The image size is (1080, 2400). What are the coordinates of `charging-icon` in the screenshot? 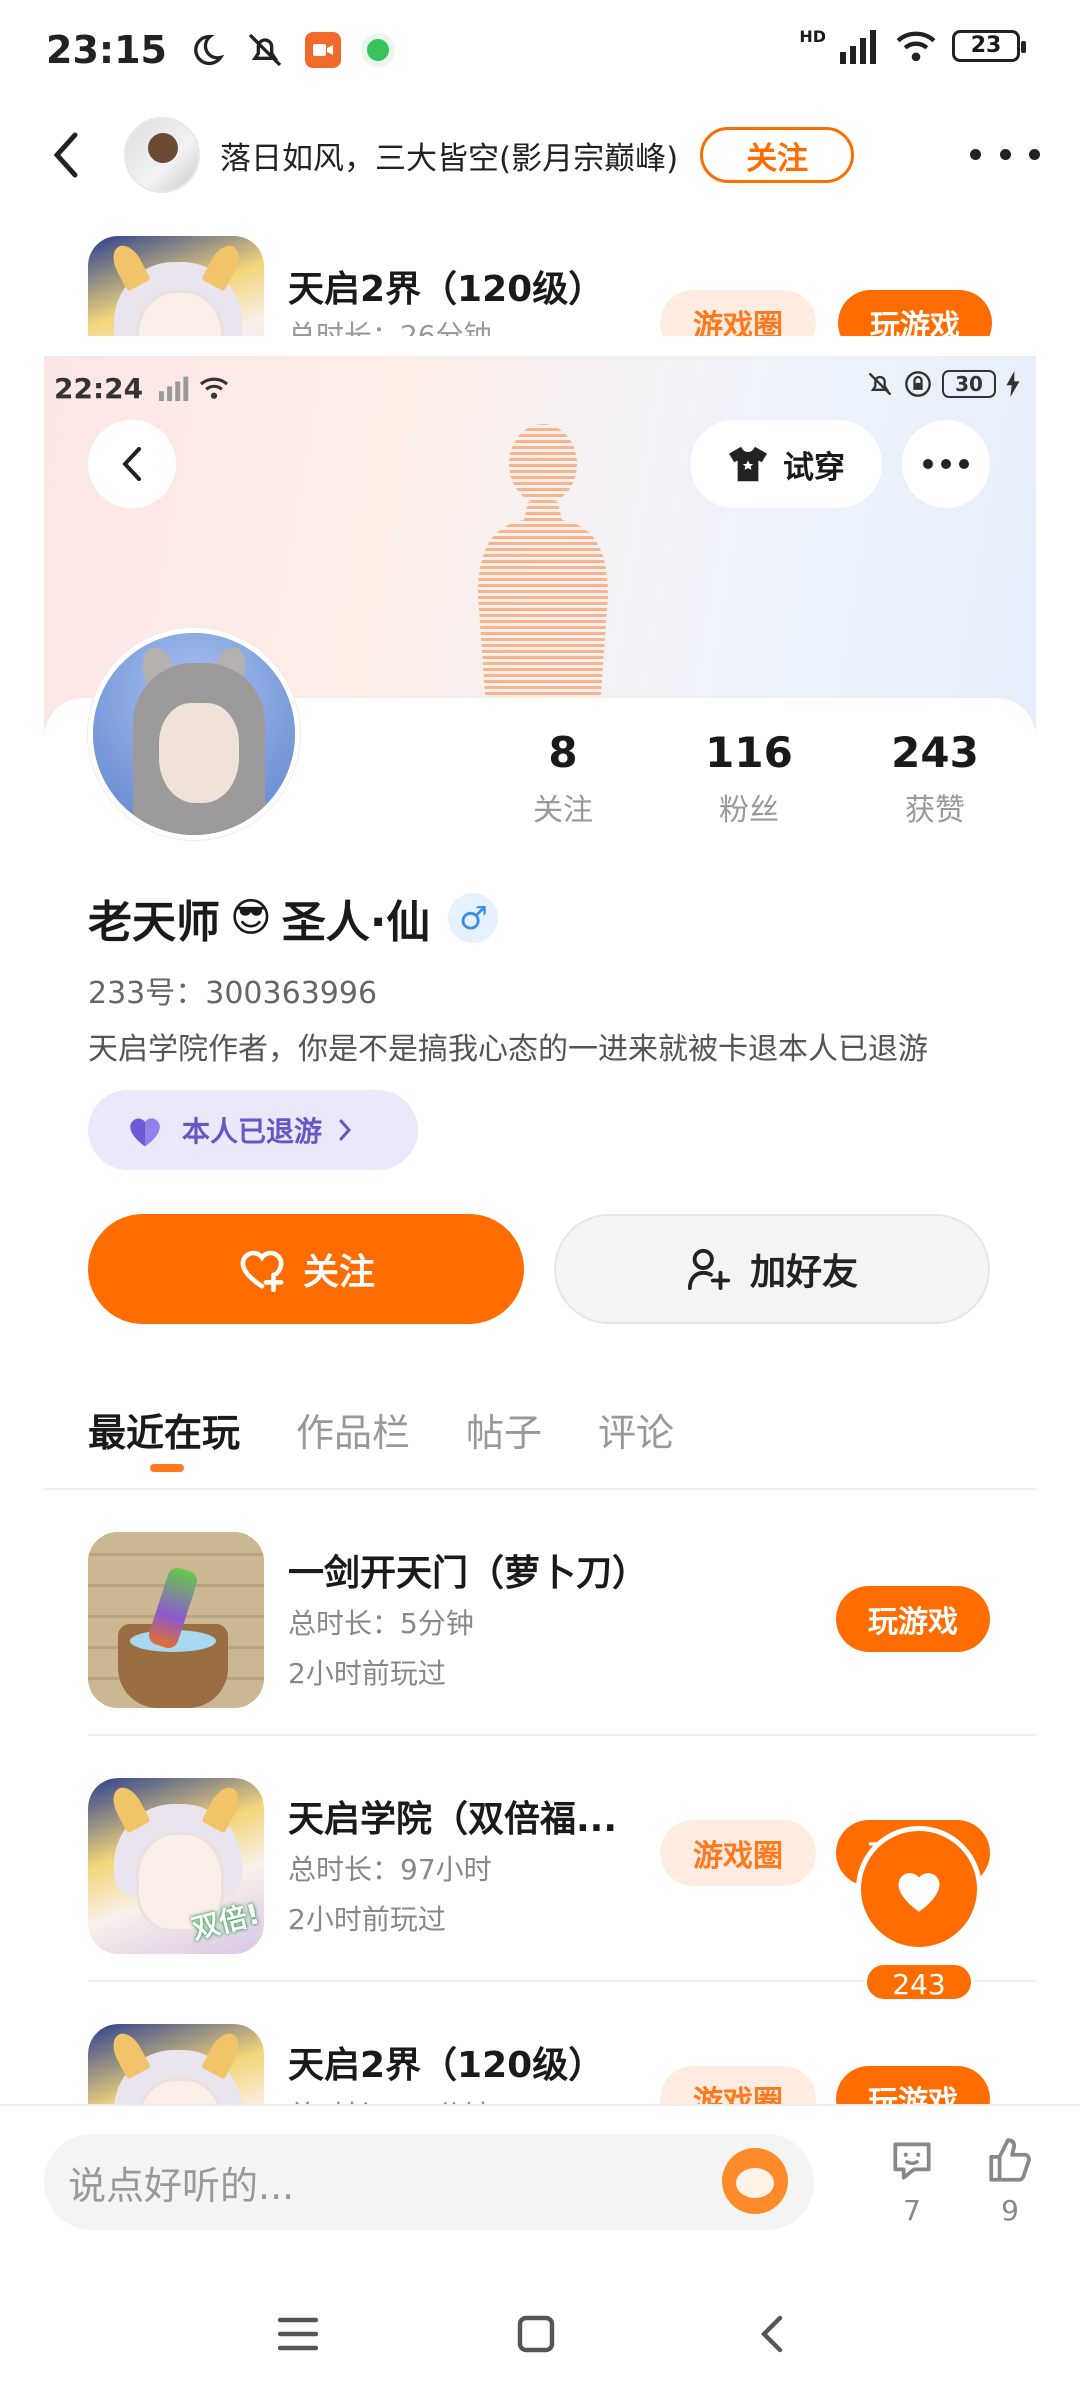 It's located at (1013, 384).